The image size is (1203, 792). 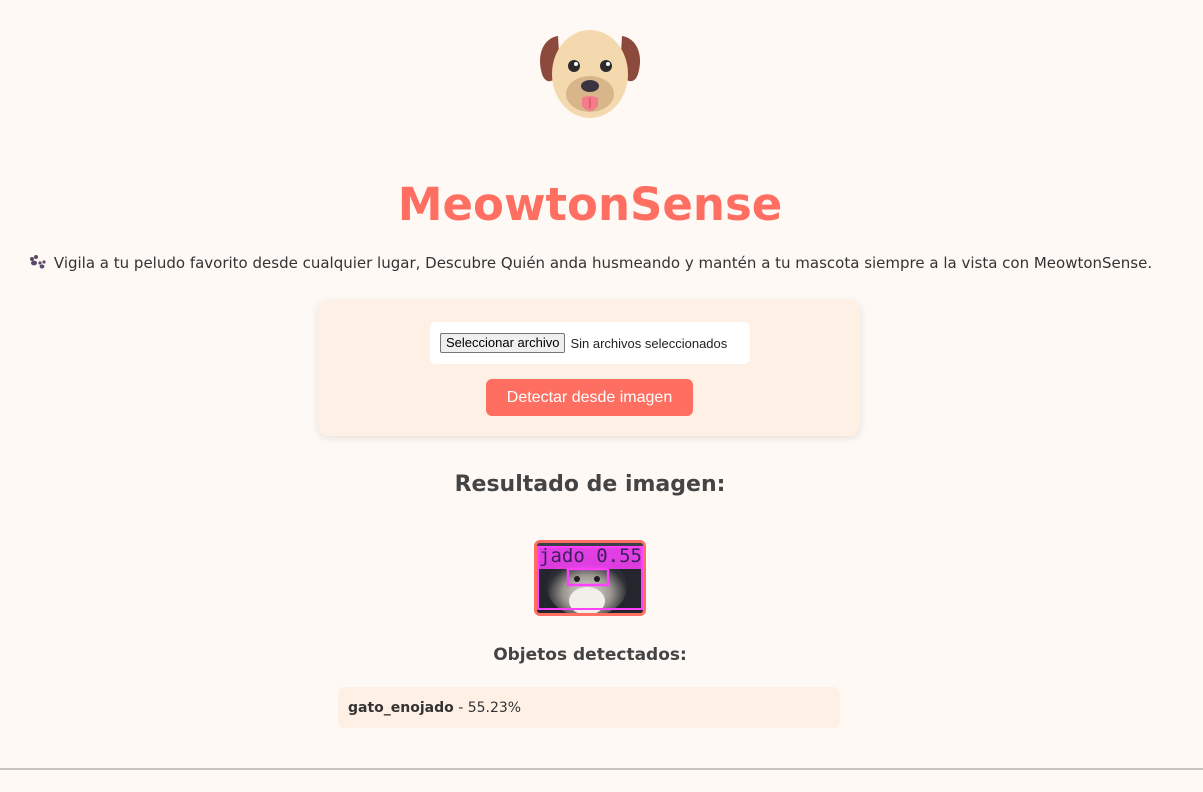 I want to click on detection-label: gato_enojado, so click(x=401, y=707).